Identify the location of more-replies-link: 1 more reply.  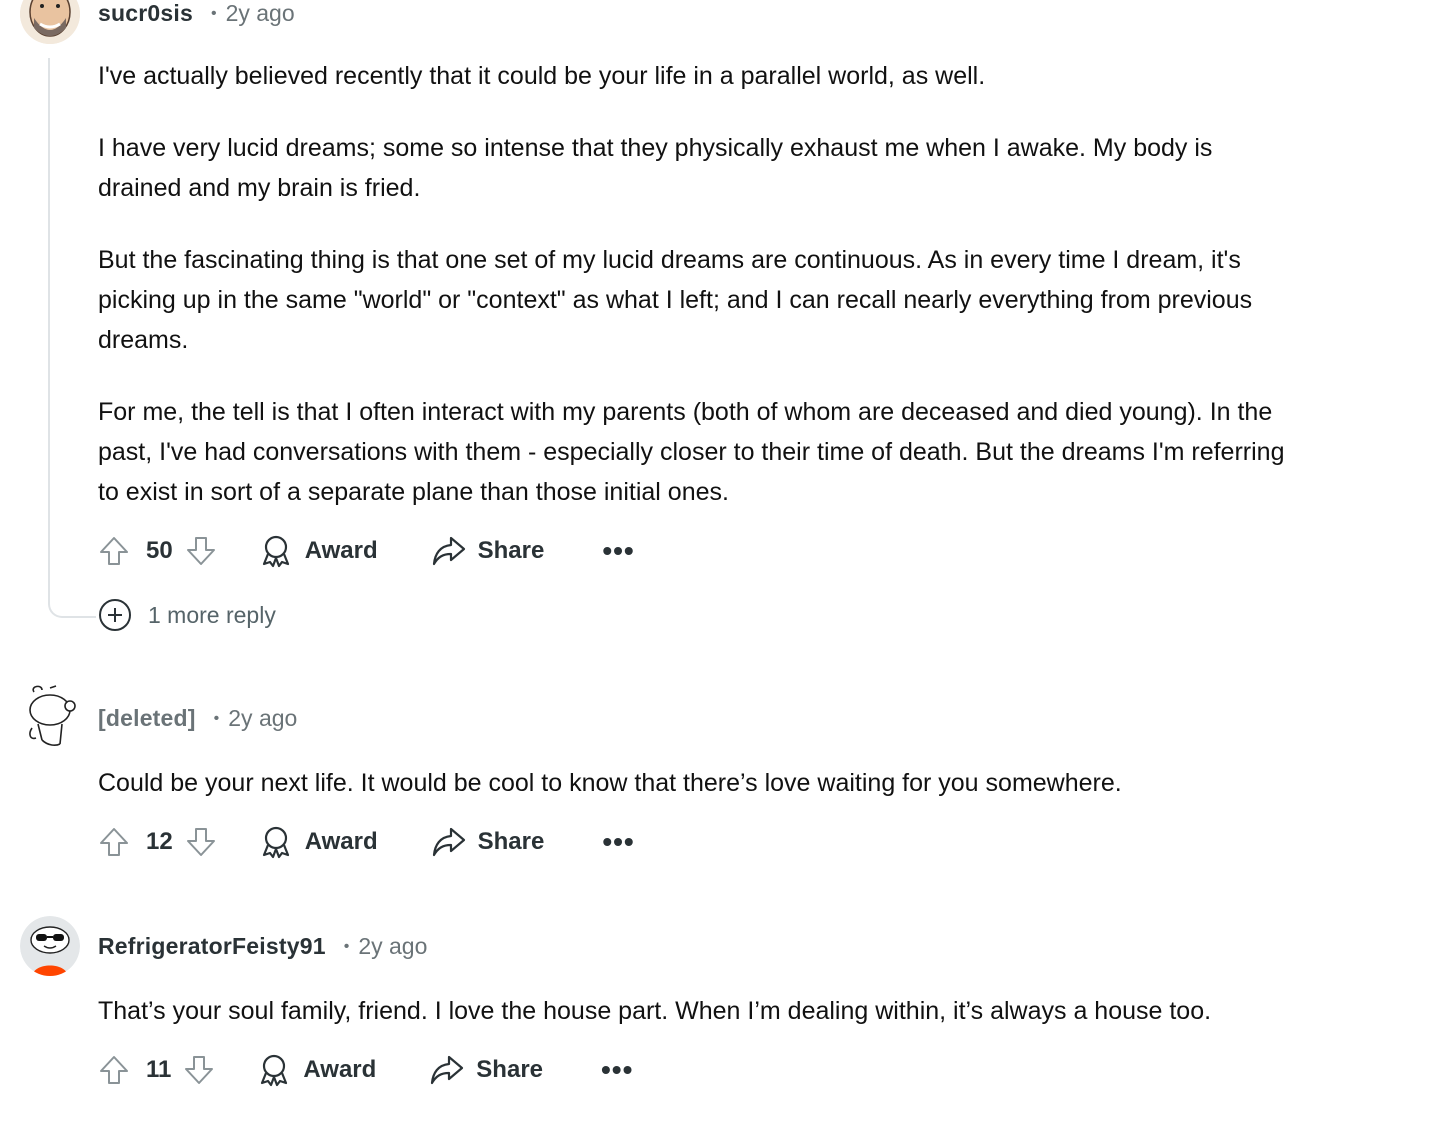
(187, 615).